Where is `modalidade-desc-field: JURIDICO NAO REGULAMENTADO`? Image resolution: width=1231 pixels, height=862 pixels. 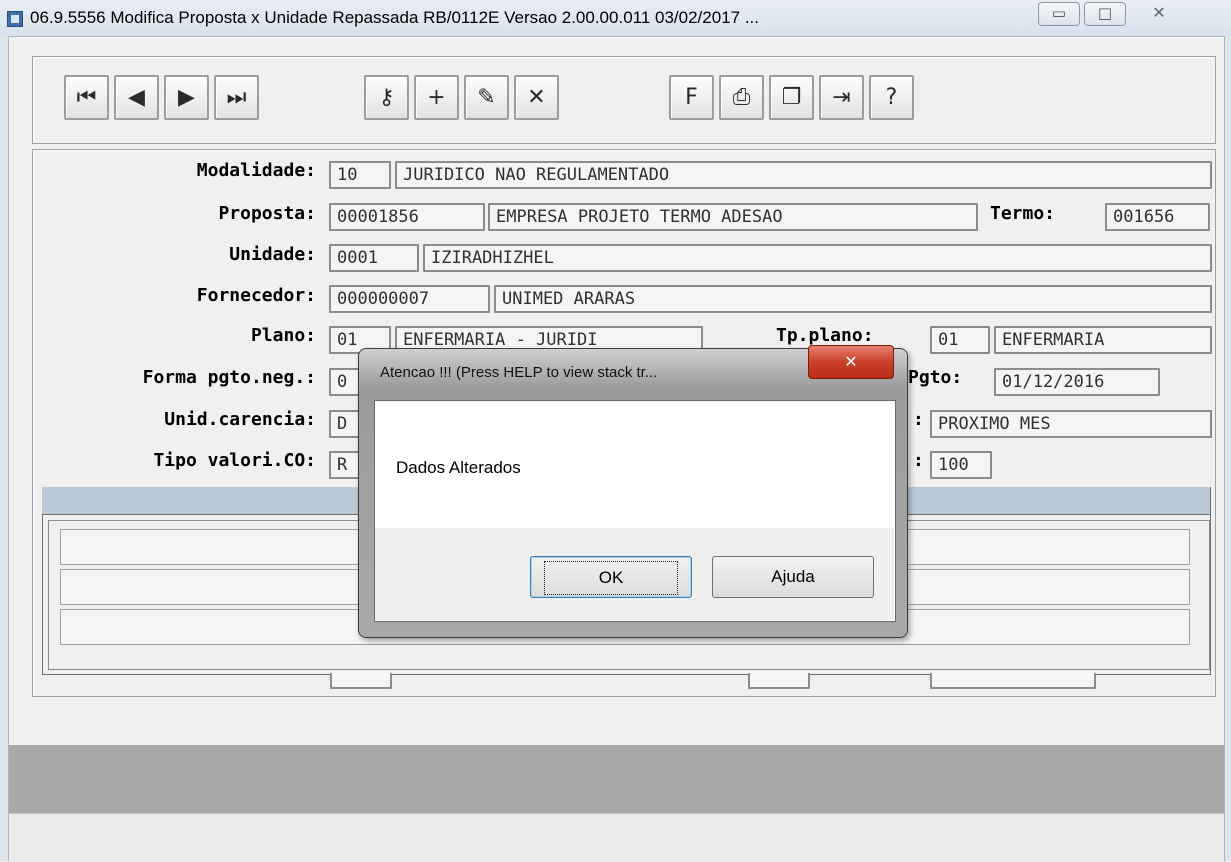
modalidade-desc-field: JURIDICO NAO REGULAMENTADO is located at coordinates (803, 175).